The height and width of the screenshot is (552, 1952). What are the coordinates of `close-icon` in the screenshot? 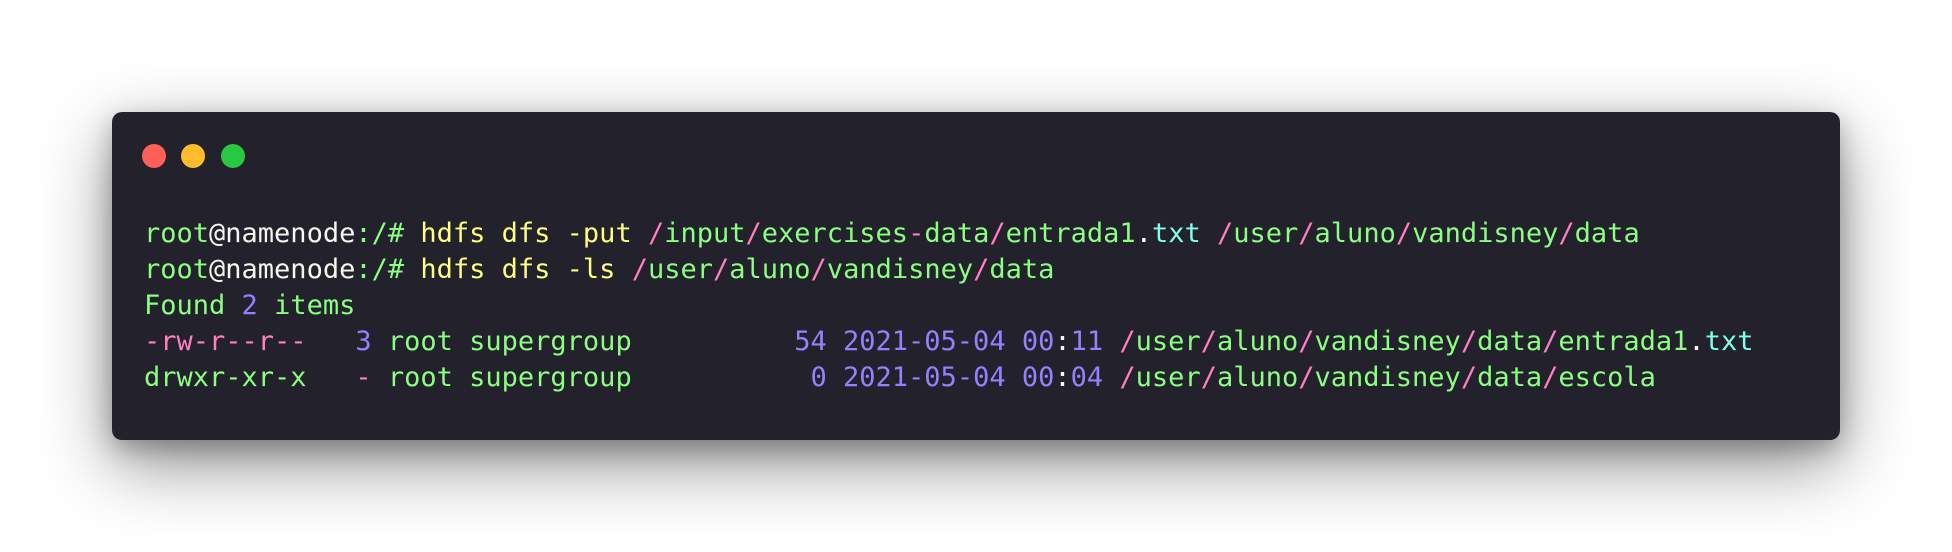 It's located at (154, 156).